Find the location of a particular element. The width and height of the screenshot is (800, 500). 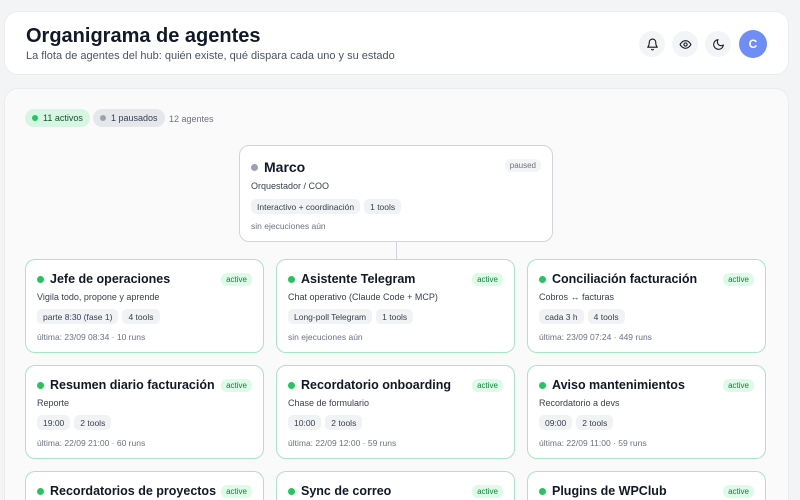

agent-stat: última: 23/09 08:34 · 10 runs is located at coordinates (91, 337).